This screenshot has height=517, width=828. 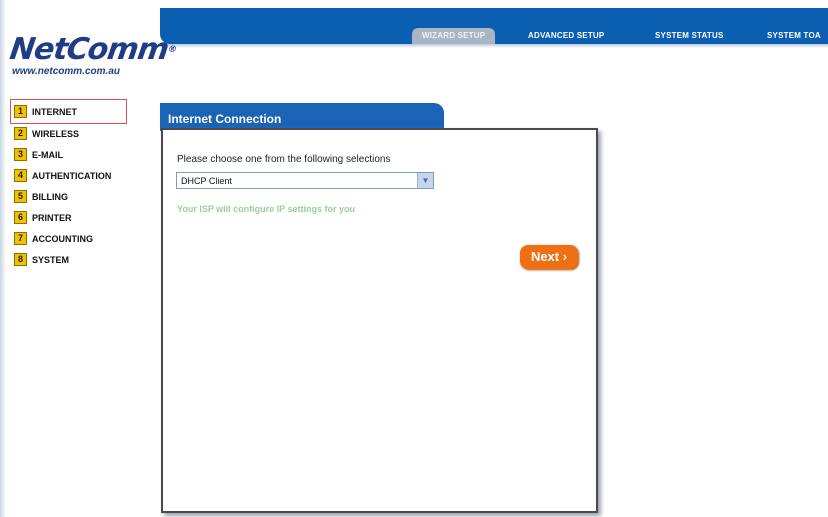 What do you see at coordinates (549, 257) in the screenshot?
I see `next-button: Next ›` at bounding box center [549, 257].